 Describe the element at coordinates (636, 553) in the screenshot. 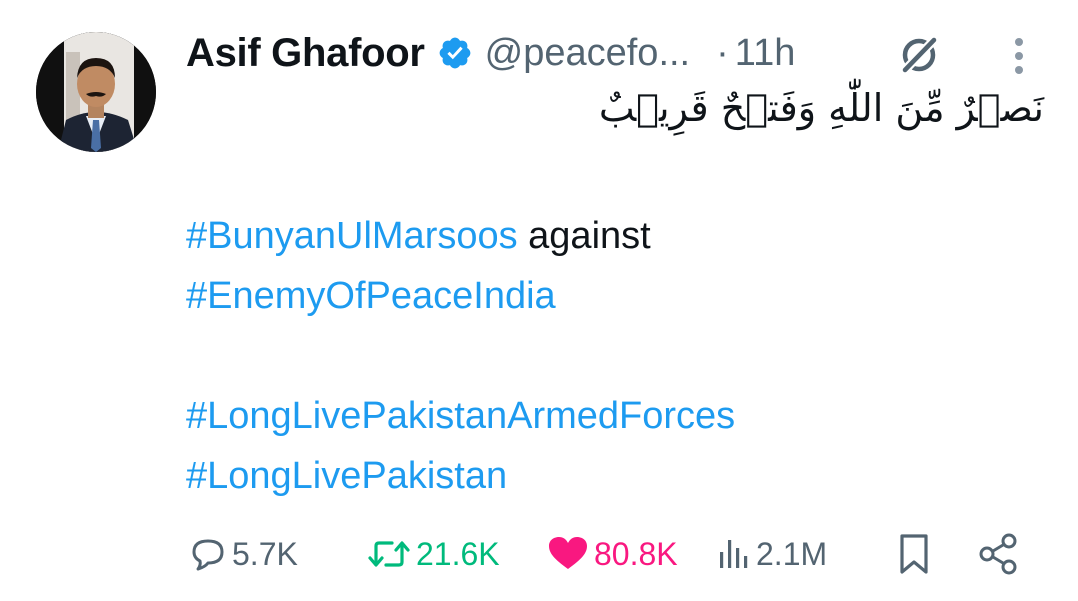

I see `like-count: 80.8K` at that location.